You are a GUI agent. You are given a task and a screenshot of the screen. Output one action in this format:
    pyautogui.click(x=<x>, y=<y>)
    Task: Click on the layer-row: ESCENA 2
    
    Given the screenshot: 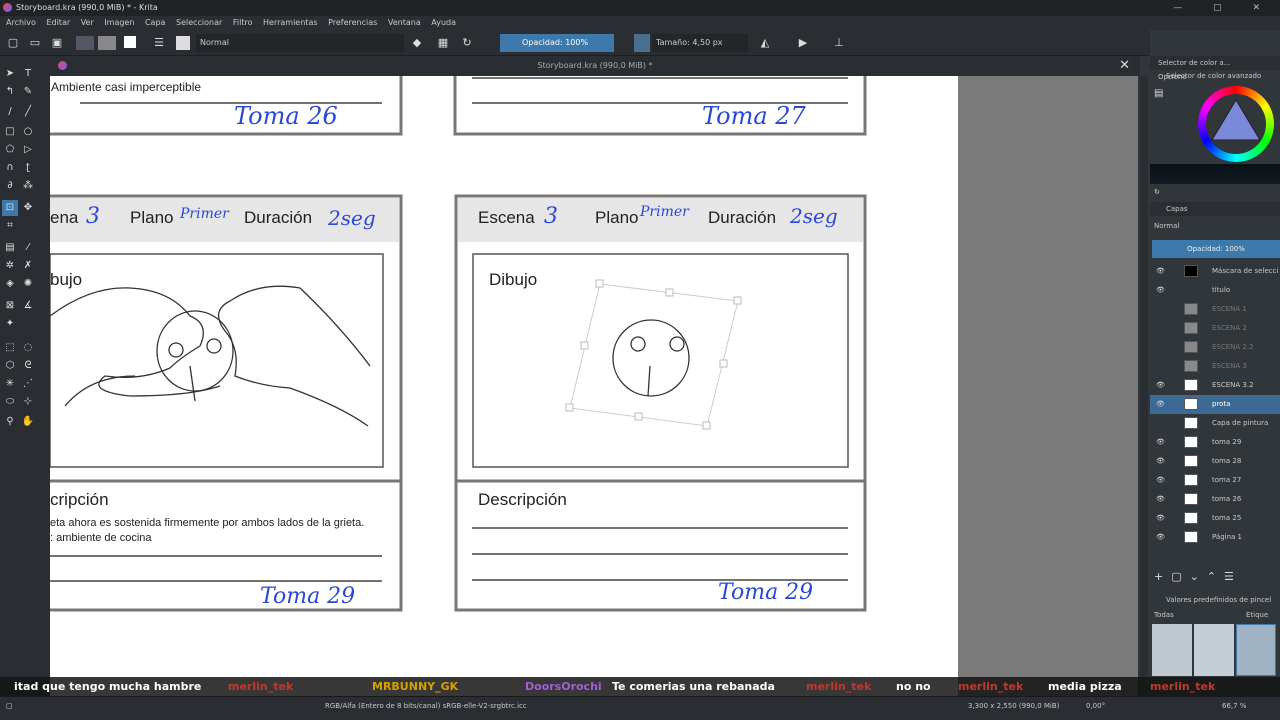 What is the action you would take?
    pyautogui.click(x=1215, y=328)
    